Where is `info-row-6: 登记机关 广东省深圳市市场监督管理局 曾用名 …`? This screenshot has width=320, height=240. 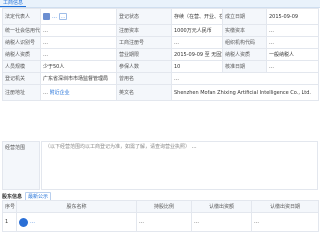 info-row-6: 登记机关 广东省深圳市市场监督管理局 曾用名 … is located at coordinates (160, 78).